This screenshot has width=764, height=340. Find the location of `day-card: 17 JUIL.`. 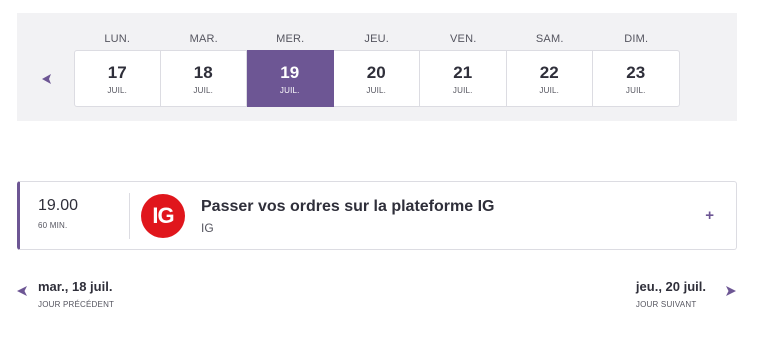

day-card: 17 JUIL. is located at coordinates (117, 78).